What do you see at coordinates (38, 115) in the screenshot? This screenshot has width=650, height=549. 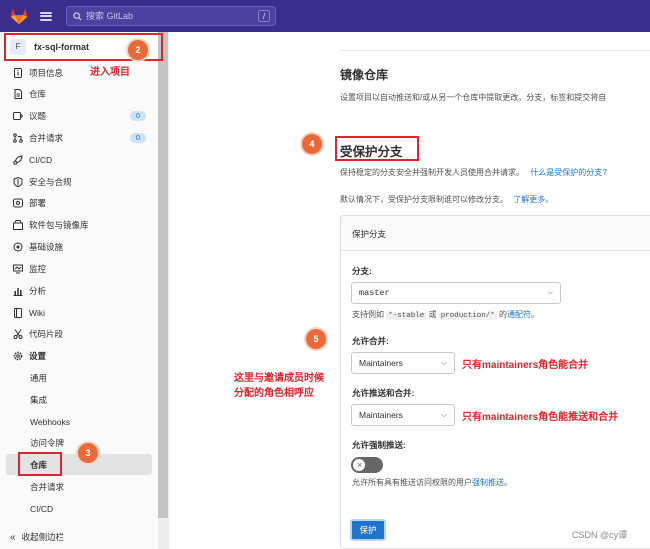 I see `sidebar-item-label: 议题` at bounding box center [38, 115].